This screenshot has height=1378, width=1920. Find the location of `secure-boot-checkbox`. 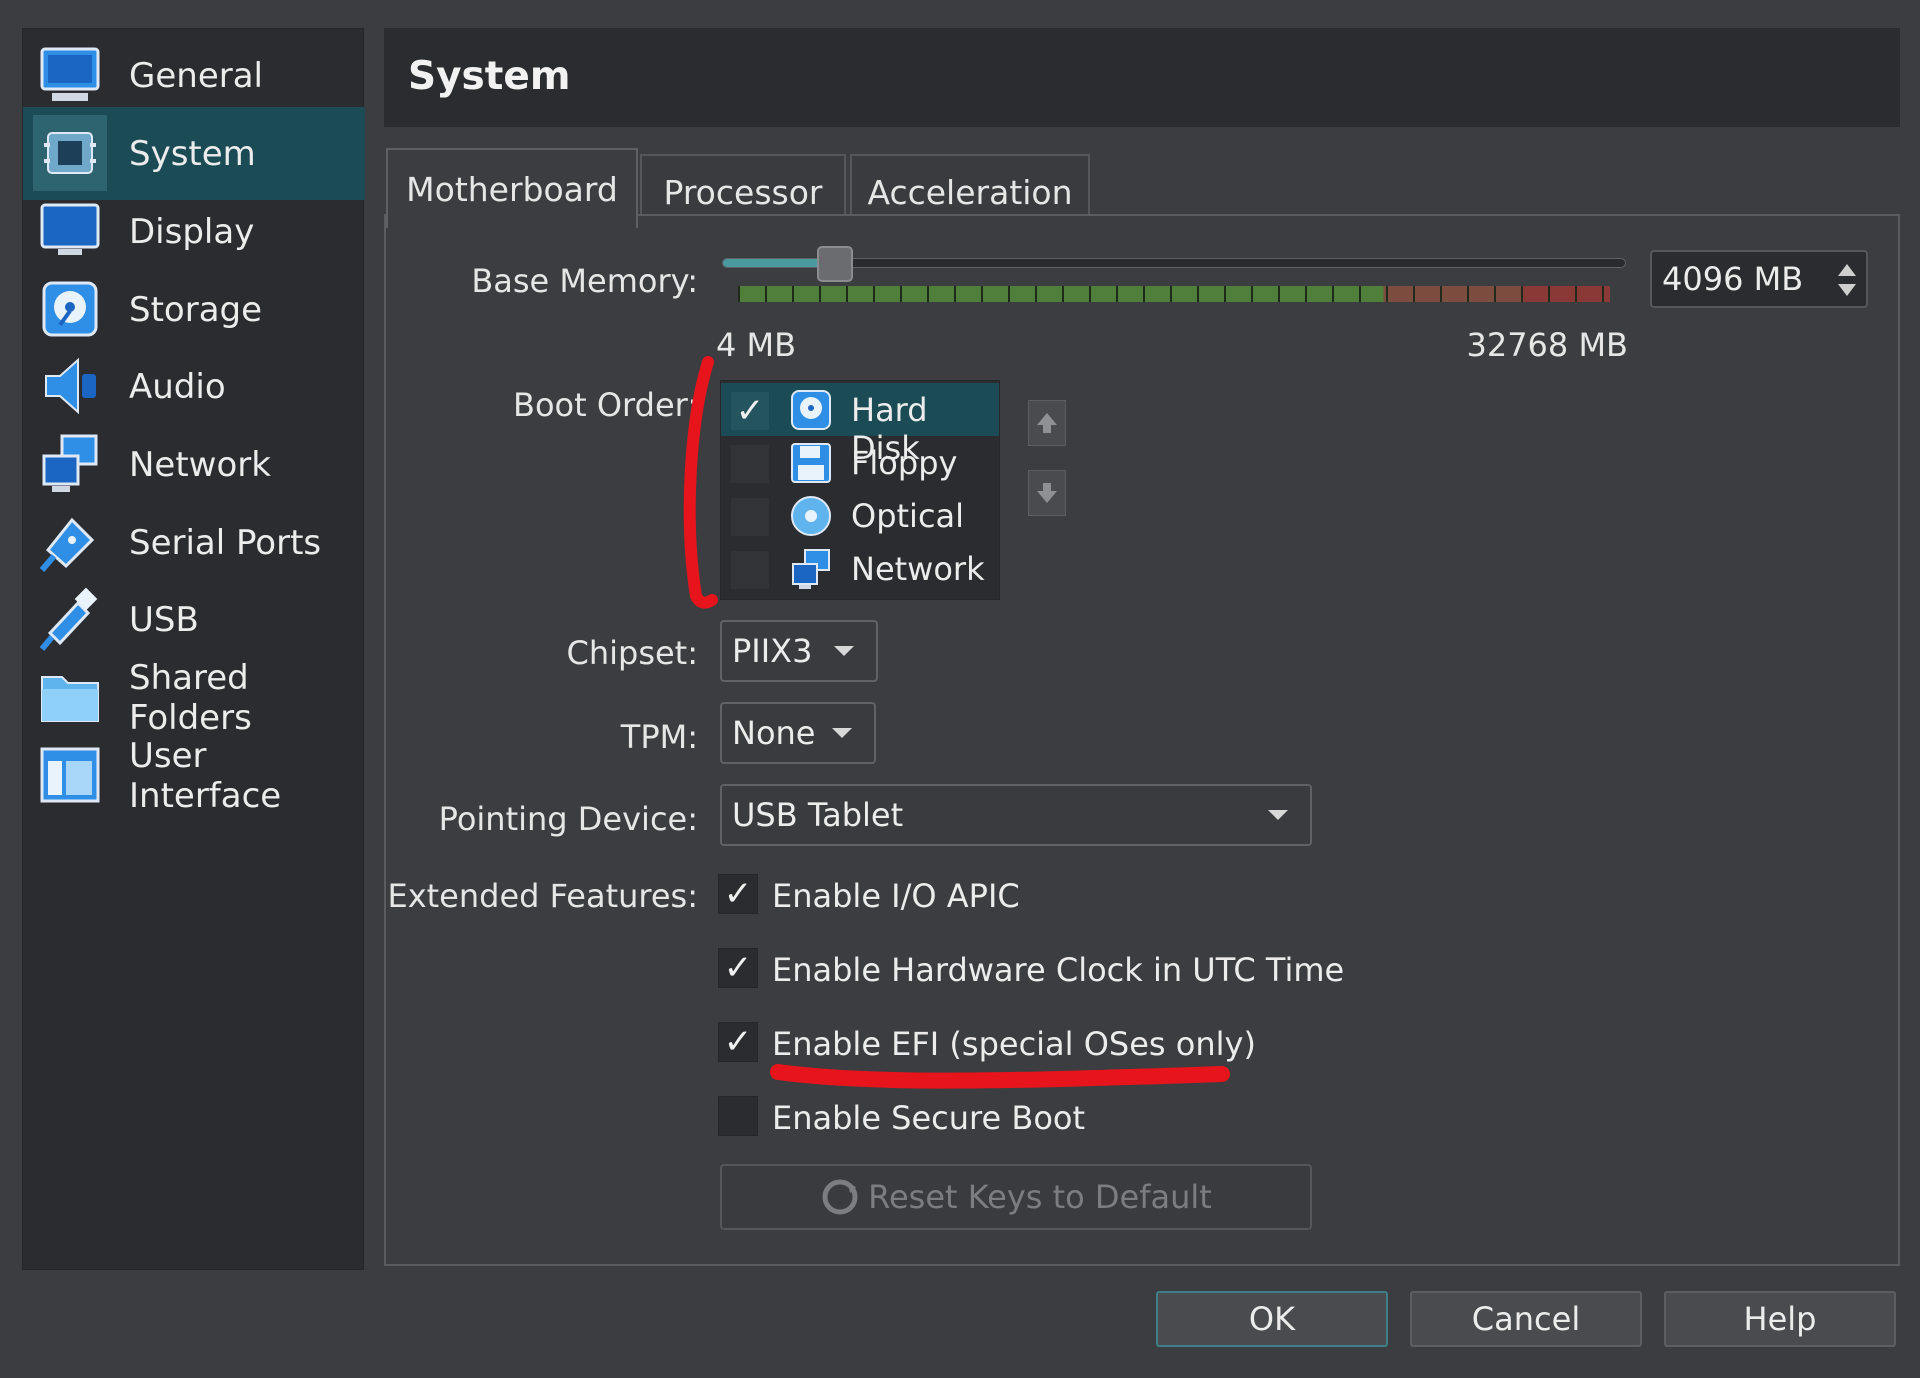

secure-boot-checkbox is located at coordinates (738, 1116).